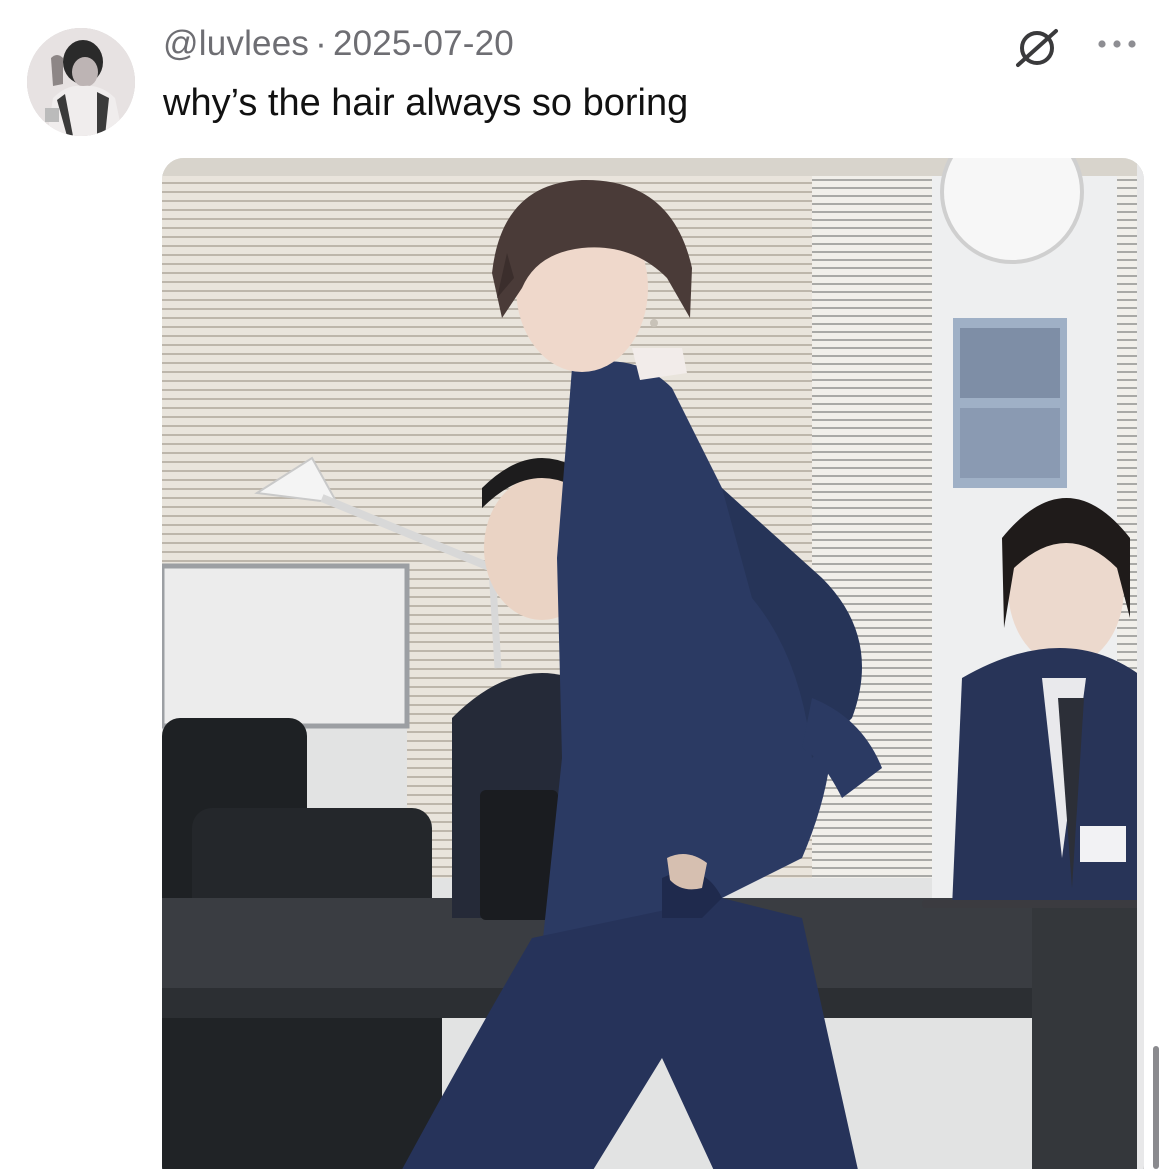 This screenshot has height=1169, width=1169. I want to click on avatar, so click(81, 82).